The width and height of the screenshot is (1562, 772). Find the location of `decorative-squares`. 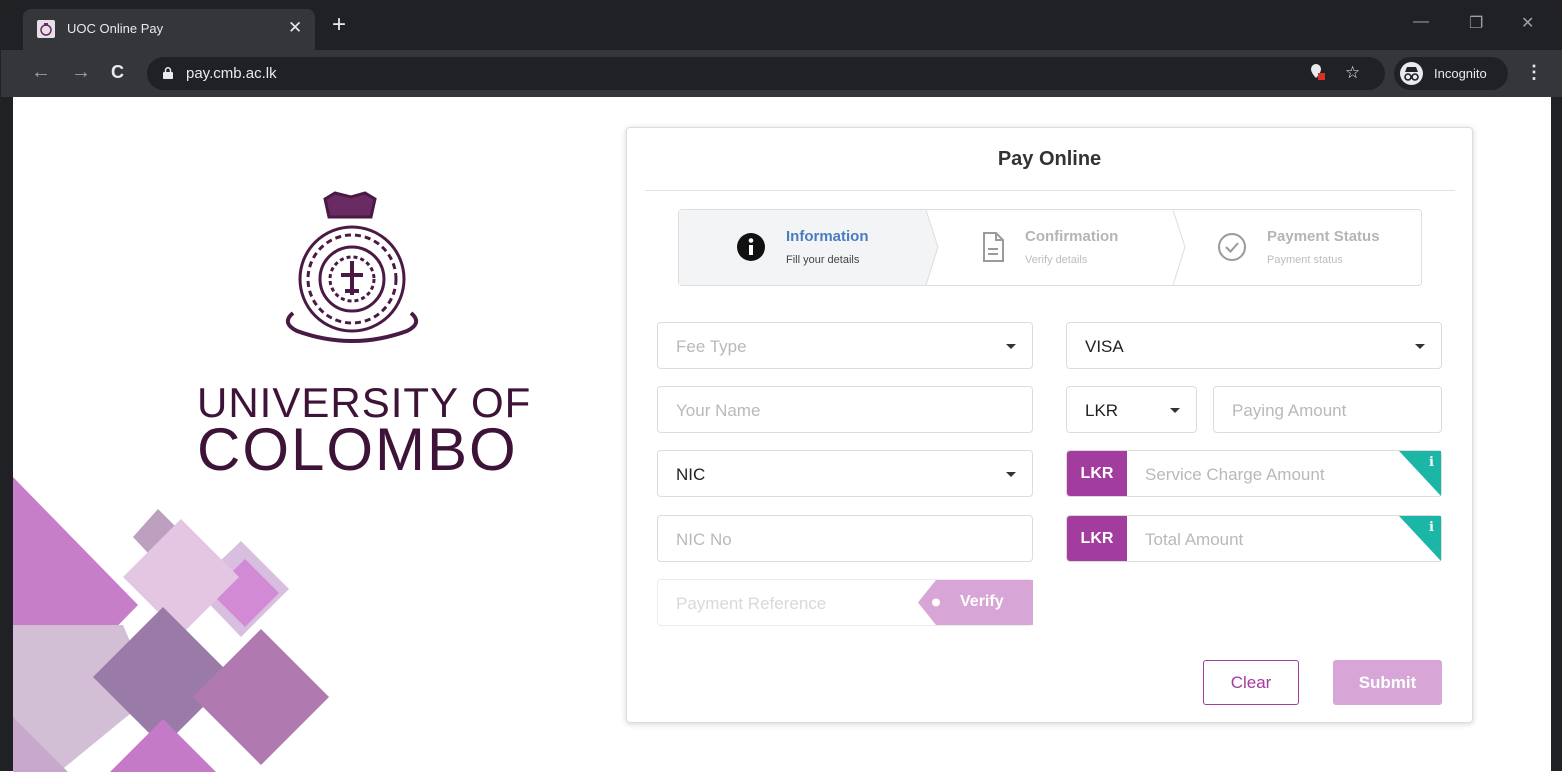

decorative-squares is located at coordinates (171, 624).